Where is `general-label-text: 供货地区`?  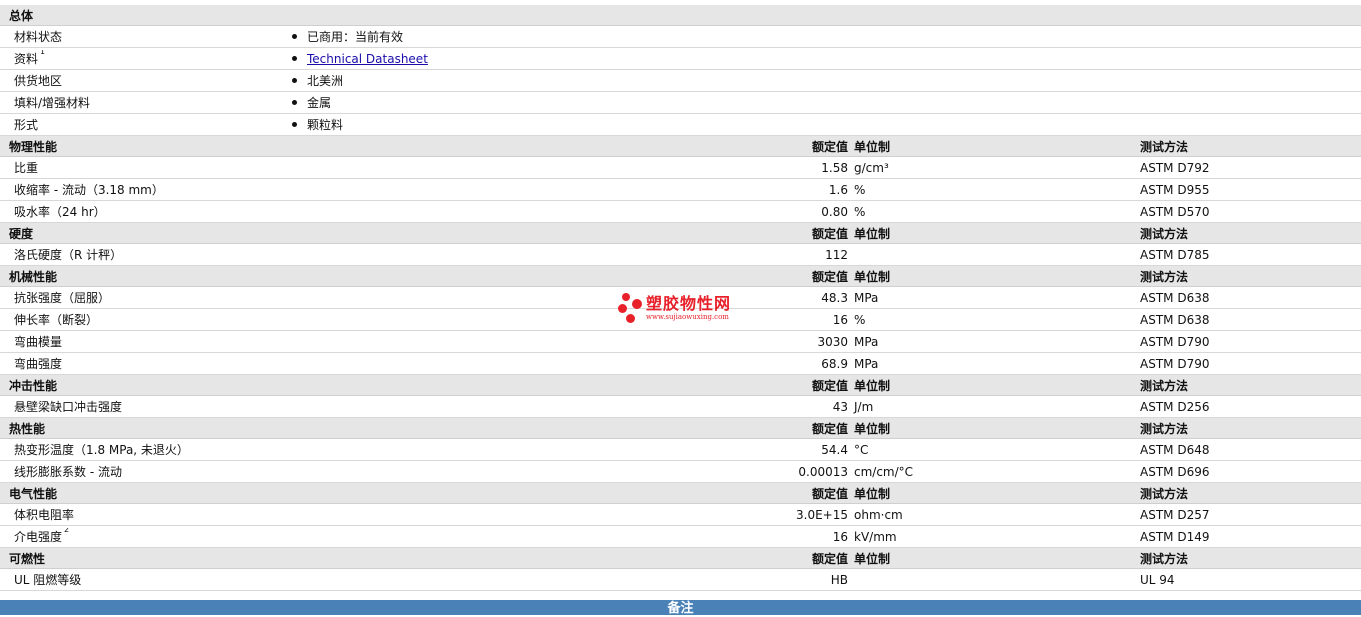
general-label-text: 供货地区 is located at coordinates (38, 81).